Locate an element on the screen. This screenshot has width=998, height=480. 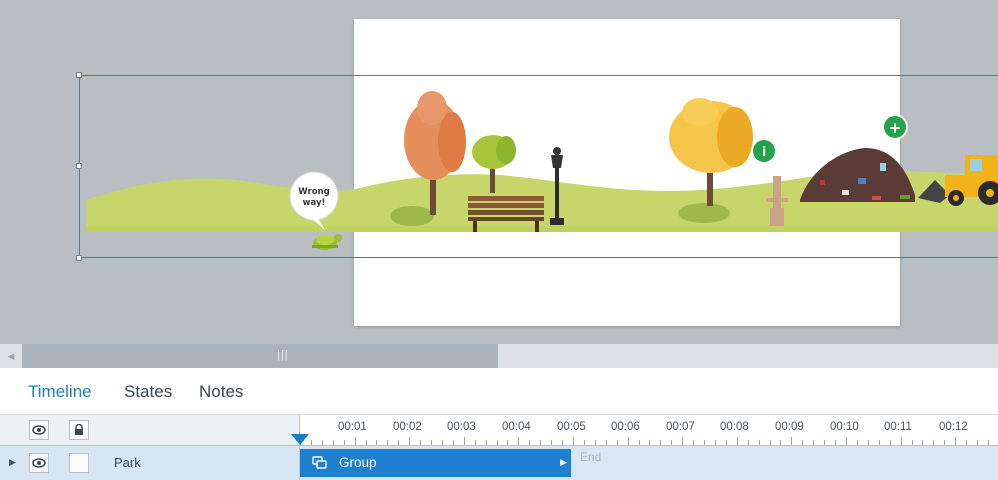
ruler-label: 00:06 is located at coordinates (625, 427).